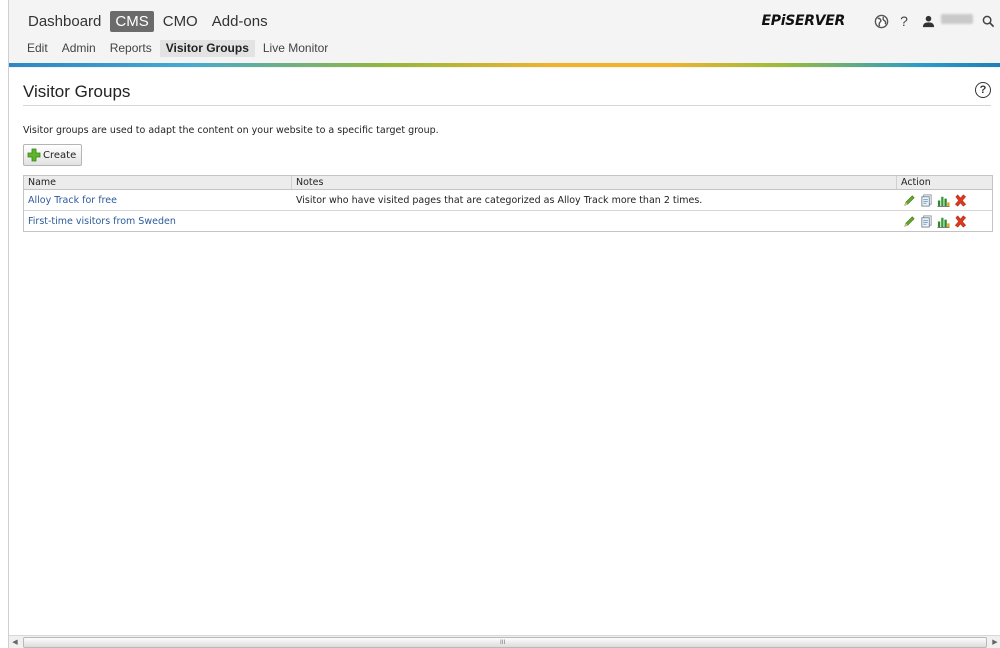 Image resolution: width=1000 pixels, height=648 pixels. Describe the element at coordinates (988, 21) in the screenshot. I see `search-icon` at that location.